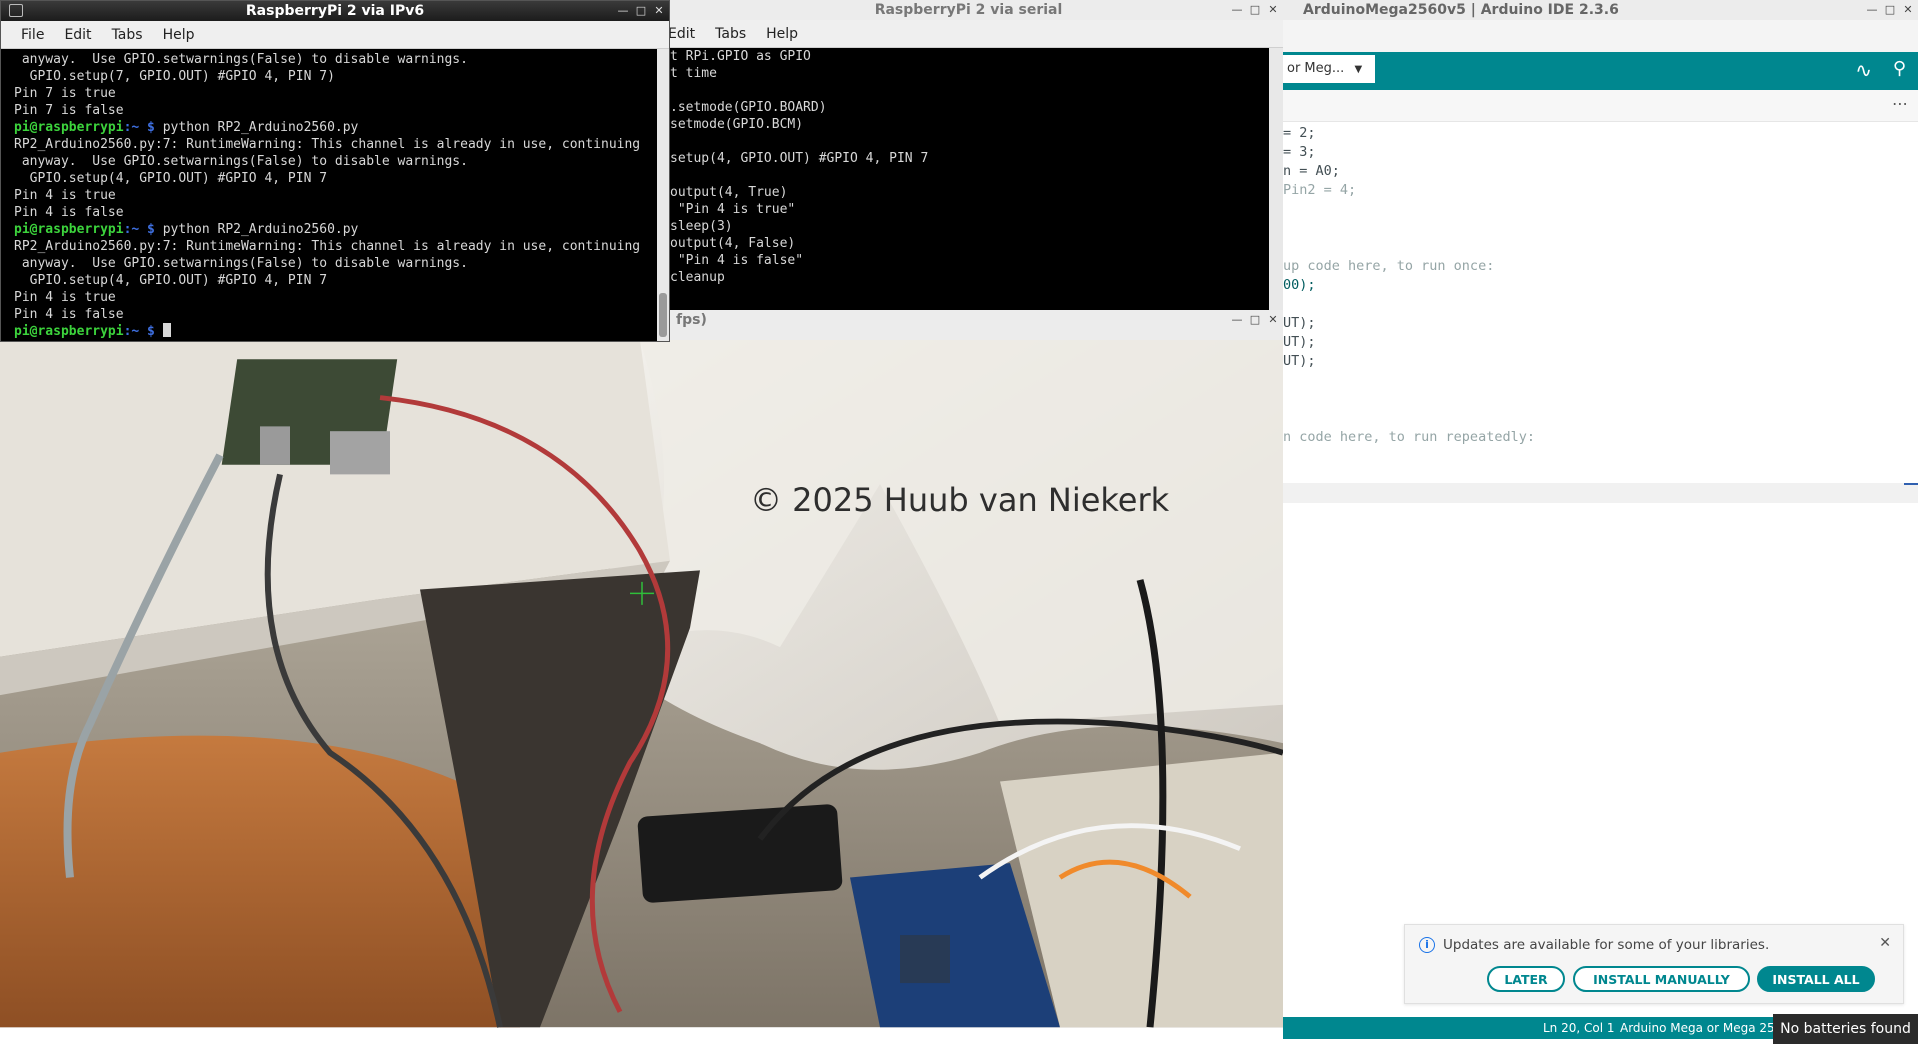 The height and width of the screenshot is (1056, 1918). I want to click on info-icon: i, so click(1427, 945).